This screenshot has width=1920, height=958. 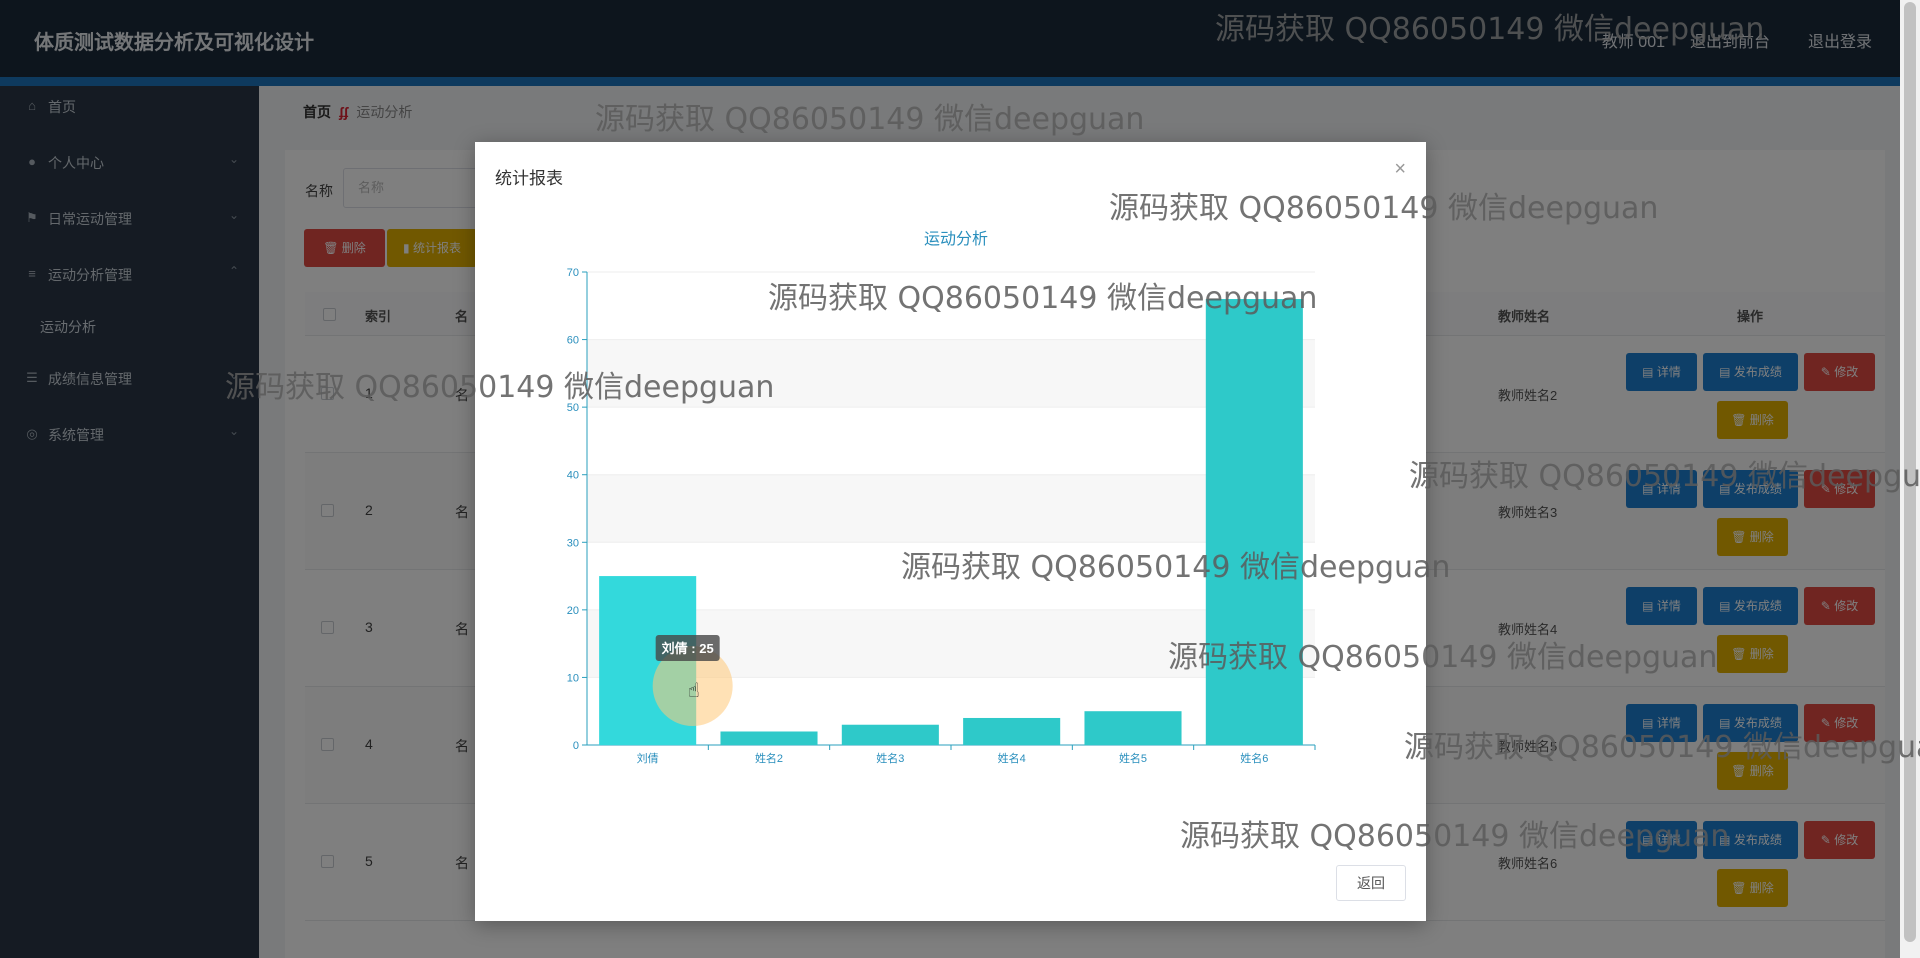 What do you see at coordinates (890, 758) in the screenshot?
I see `x-tick-label: 姓名3` at bounding box center [890, 758].